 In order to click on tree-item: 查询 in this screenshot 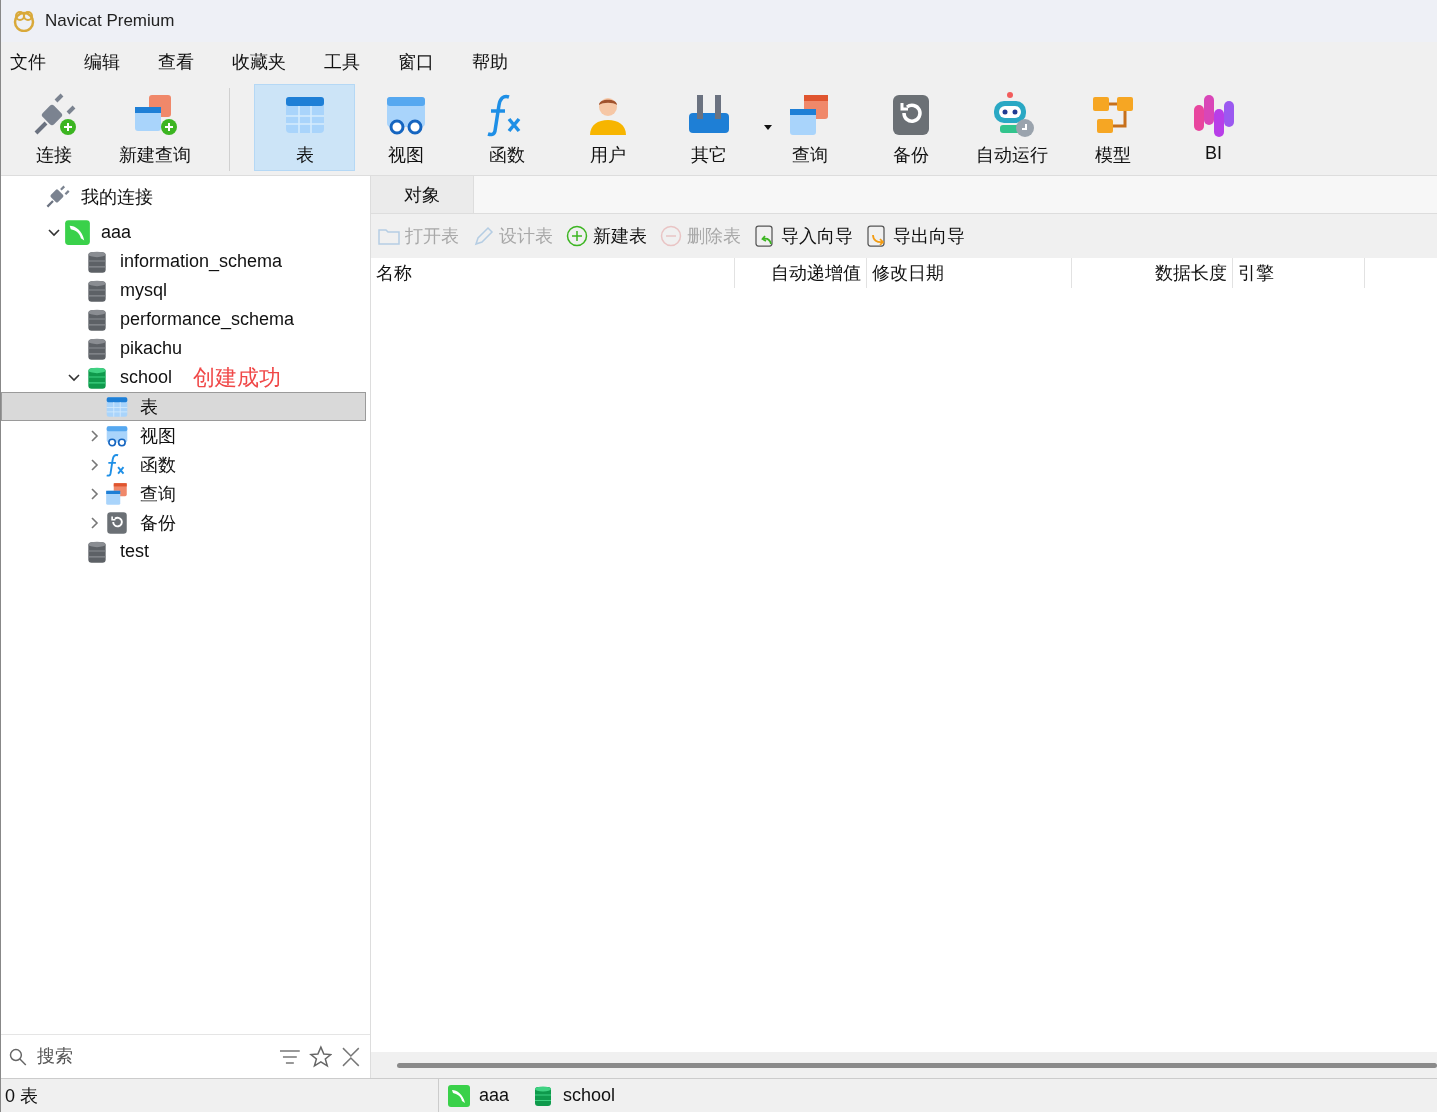, I will do `click(91, 493)`.